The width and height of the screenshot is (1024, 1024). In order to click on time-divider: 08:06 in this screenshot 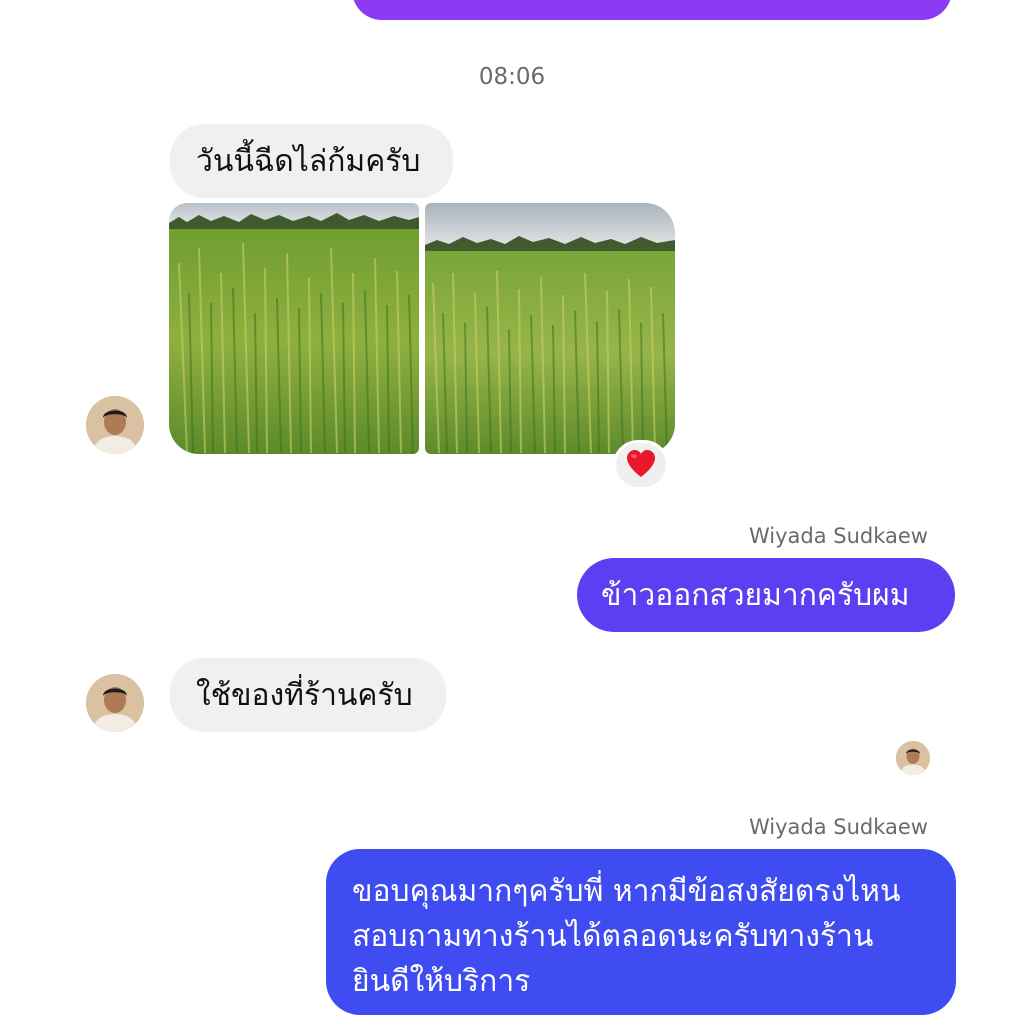, I will do `click(512, 77)`.